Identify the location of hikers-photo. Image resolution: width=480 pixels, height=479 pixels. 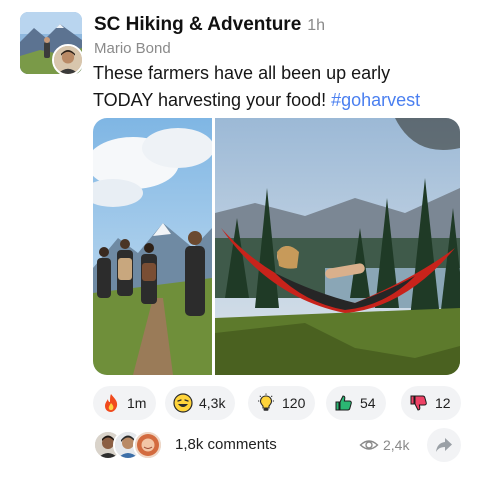
(152, 246).